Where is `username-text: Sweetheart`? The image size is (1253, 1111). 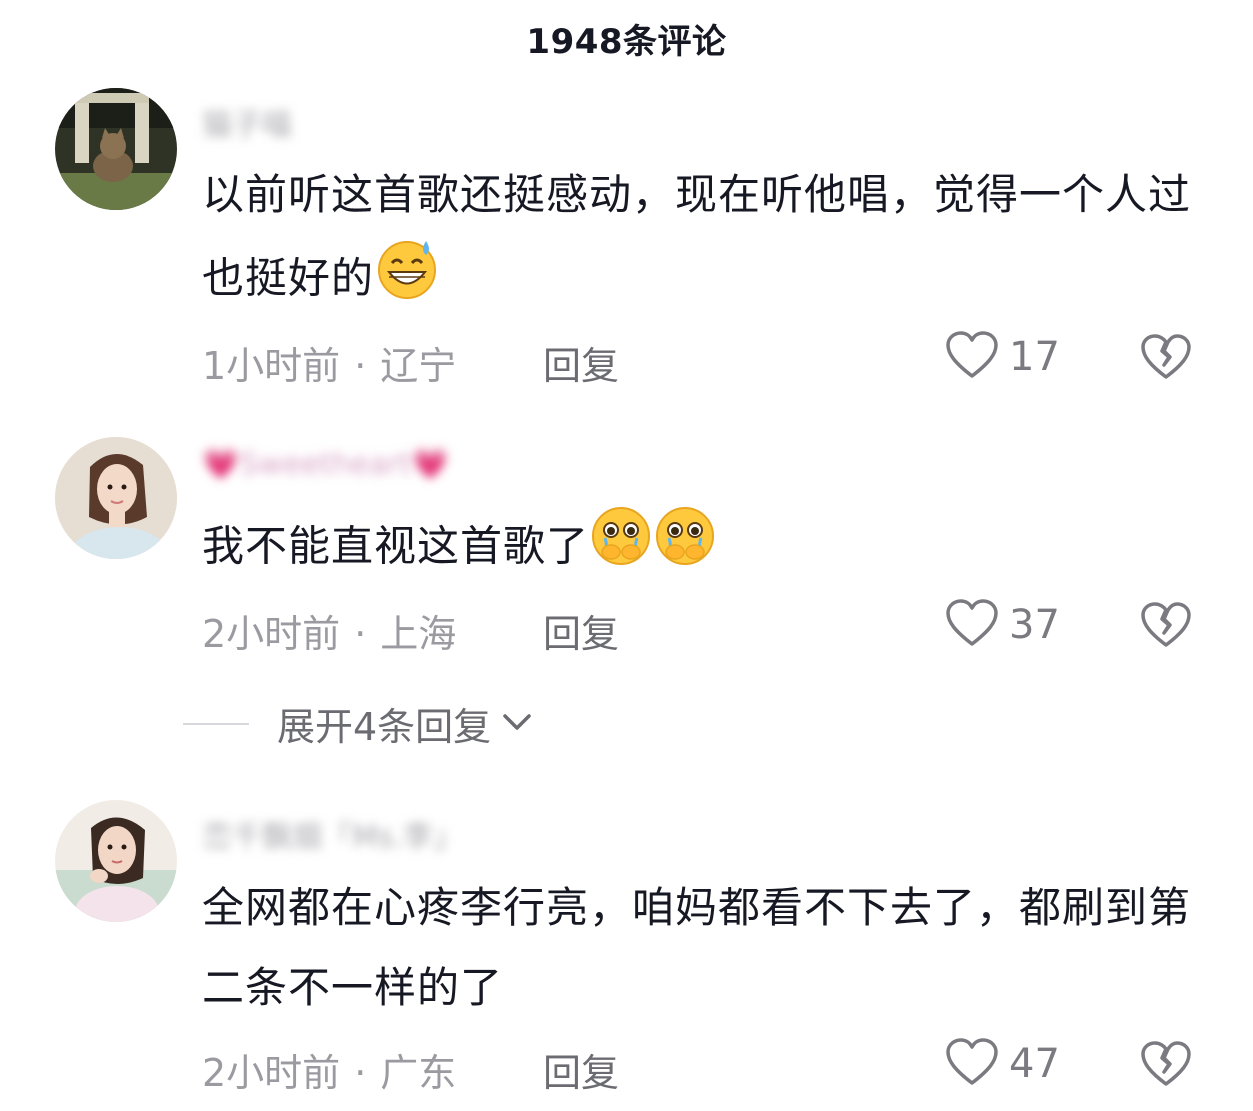
username-text: Sweetheart is located at coordinates (325, 464).